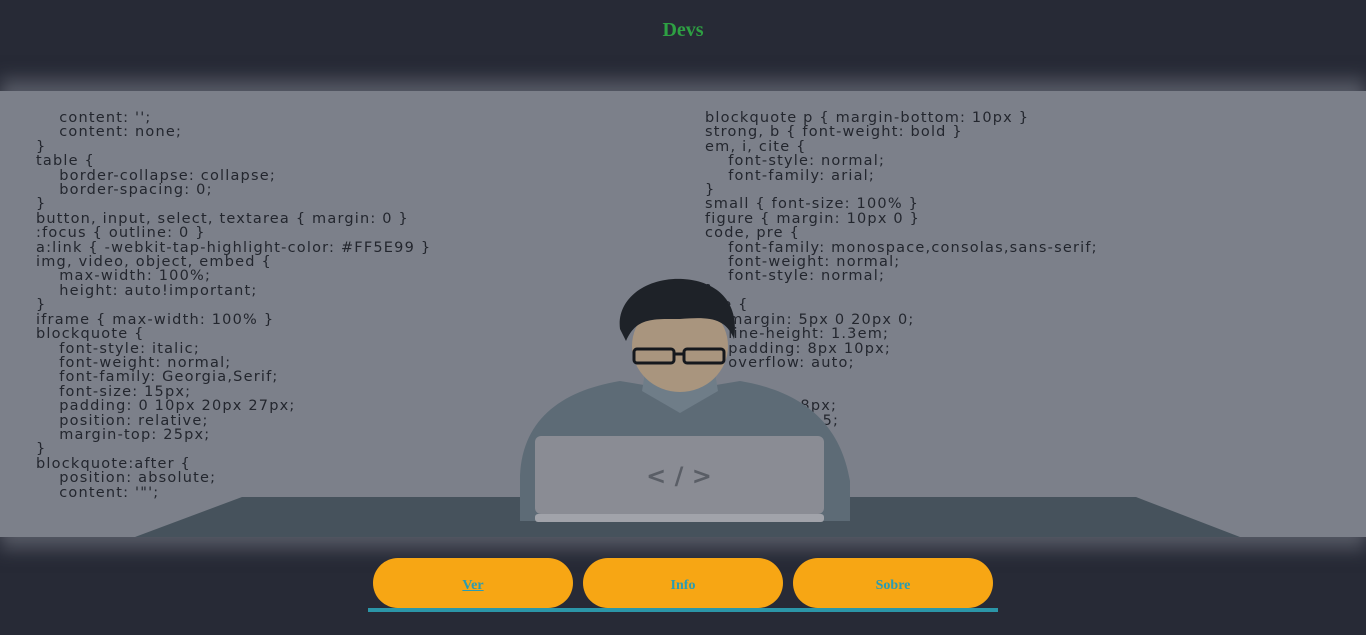  What do you see at coordinates (683, 30) in the screenshot?
I see `site-title: Devs` at bounding box center [683, 30].